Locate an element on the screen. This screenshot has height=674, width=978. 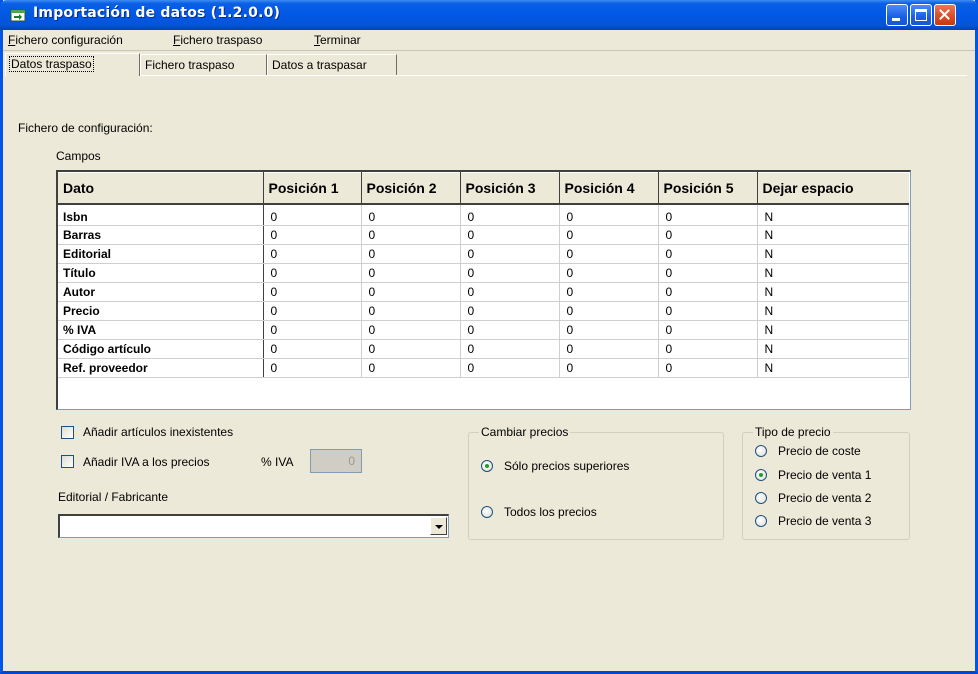
table-row: Código artículo 0 0 0 0 0 N is located at coordinates (483, 349).